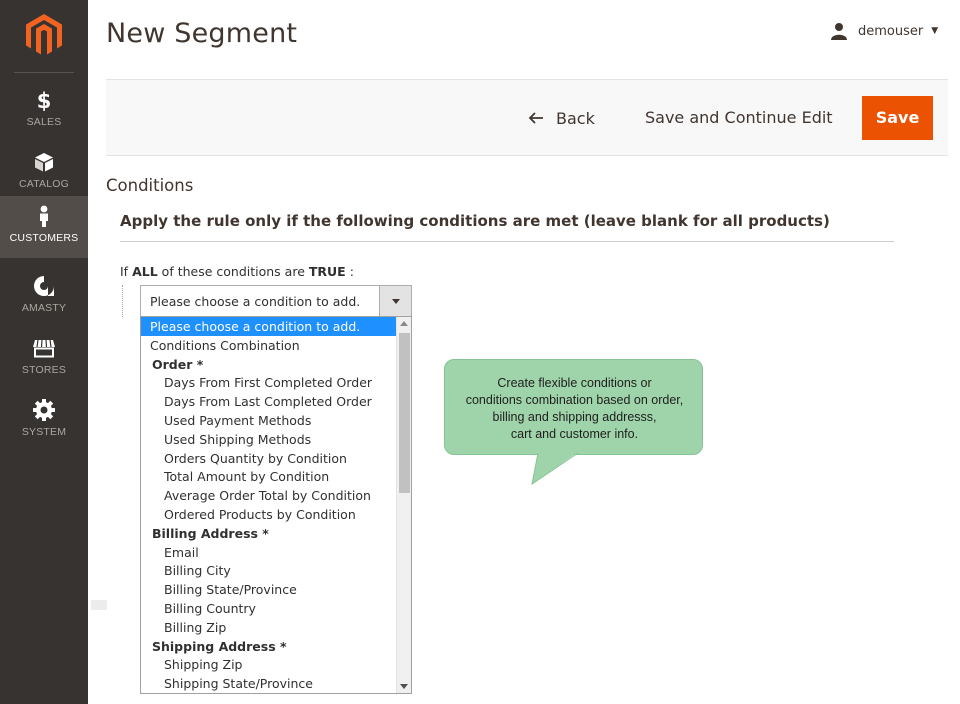 This screenshot has height=704, width=960. I want to click on person-icon, so click(44, 216).